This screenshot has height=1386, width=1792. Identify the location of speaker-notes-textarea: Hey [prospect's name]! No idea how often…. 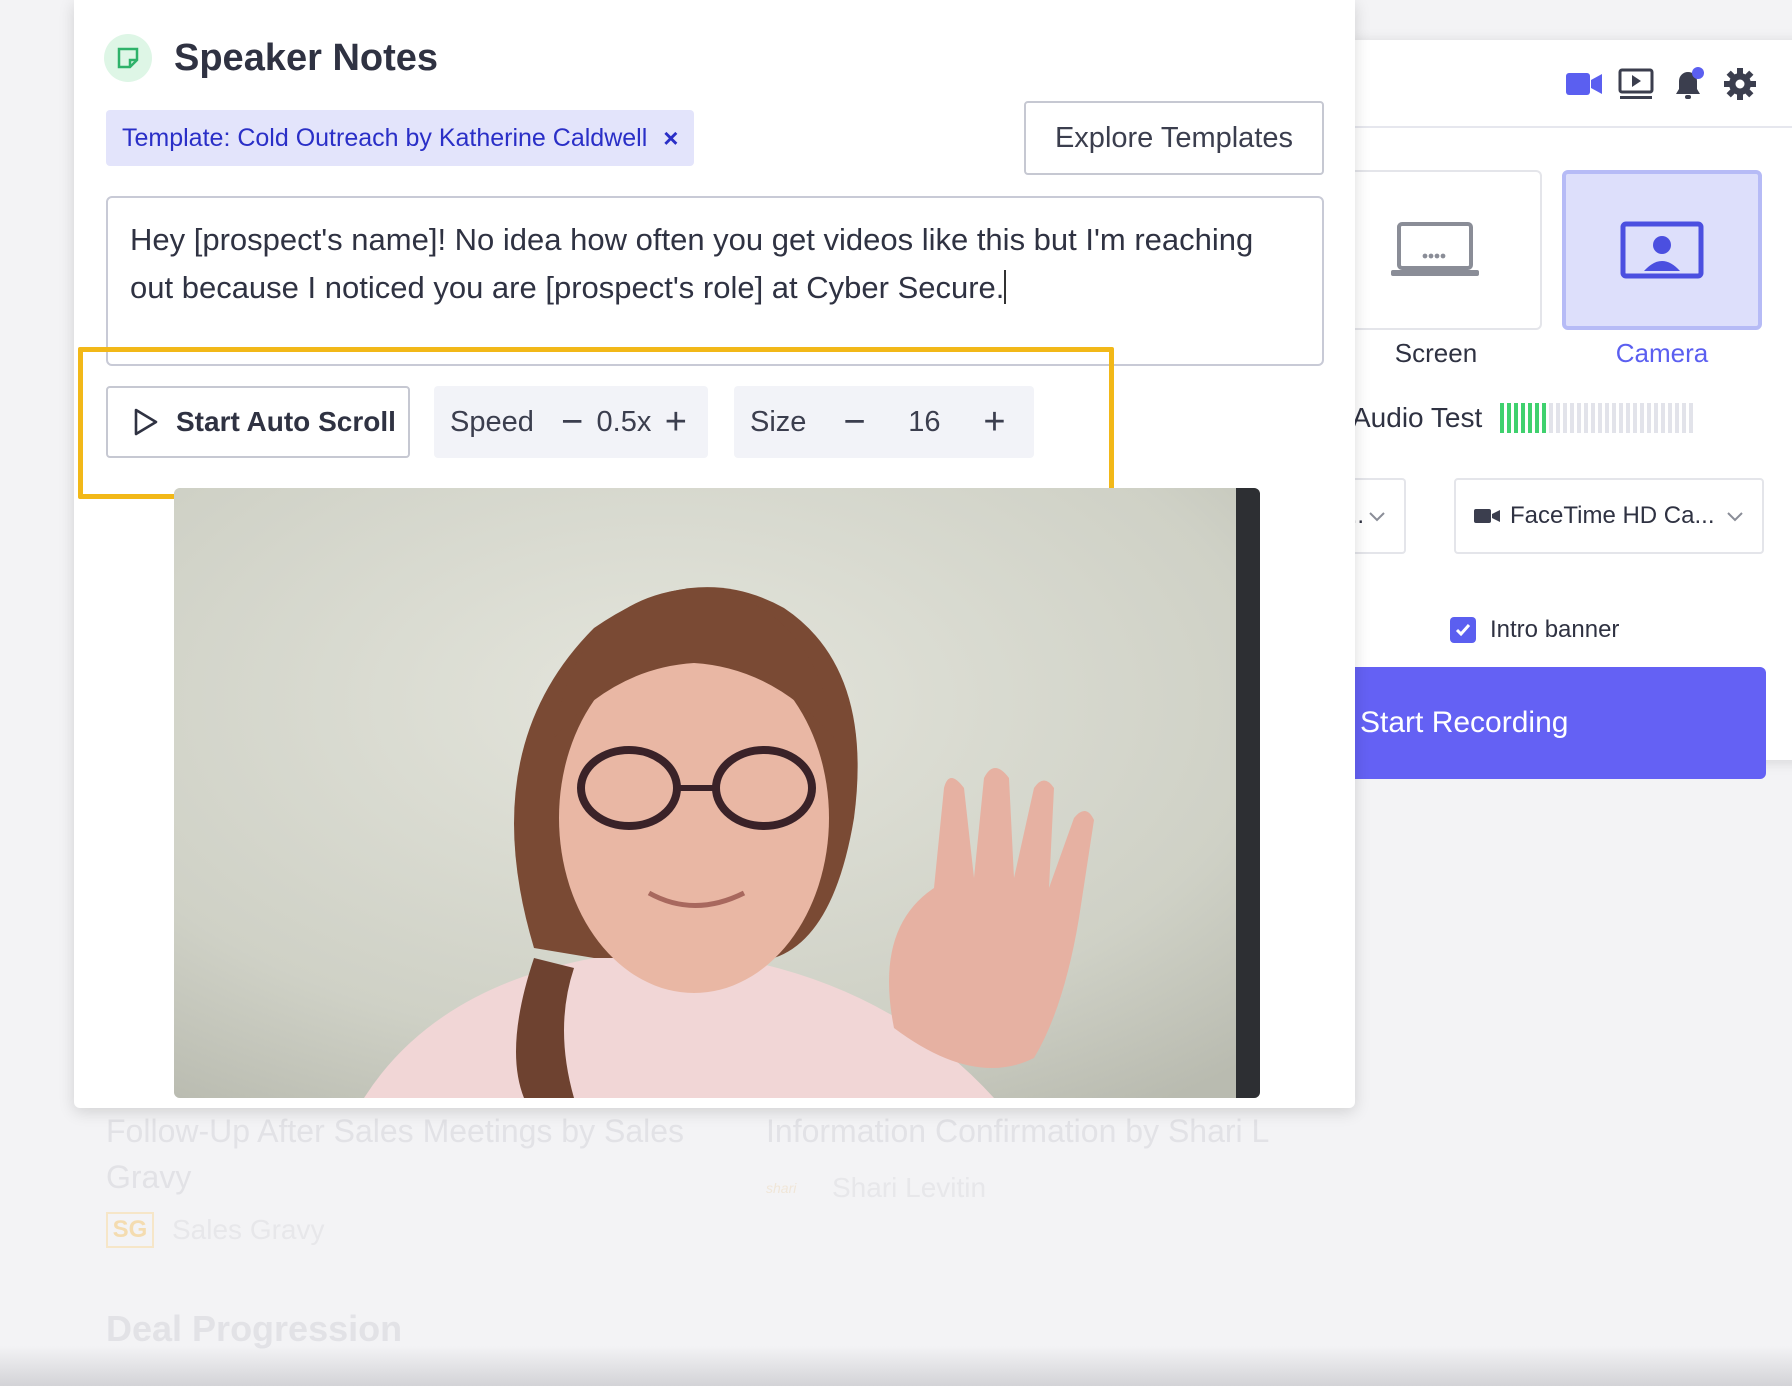
(715, 281).